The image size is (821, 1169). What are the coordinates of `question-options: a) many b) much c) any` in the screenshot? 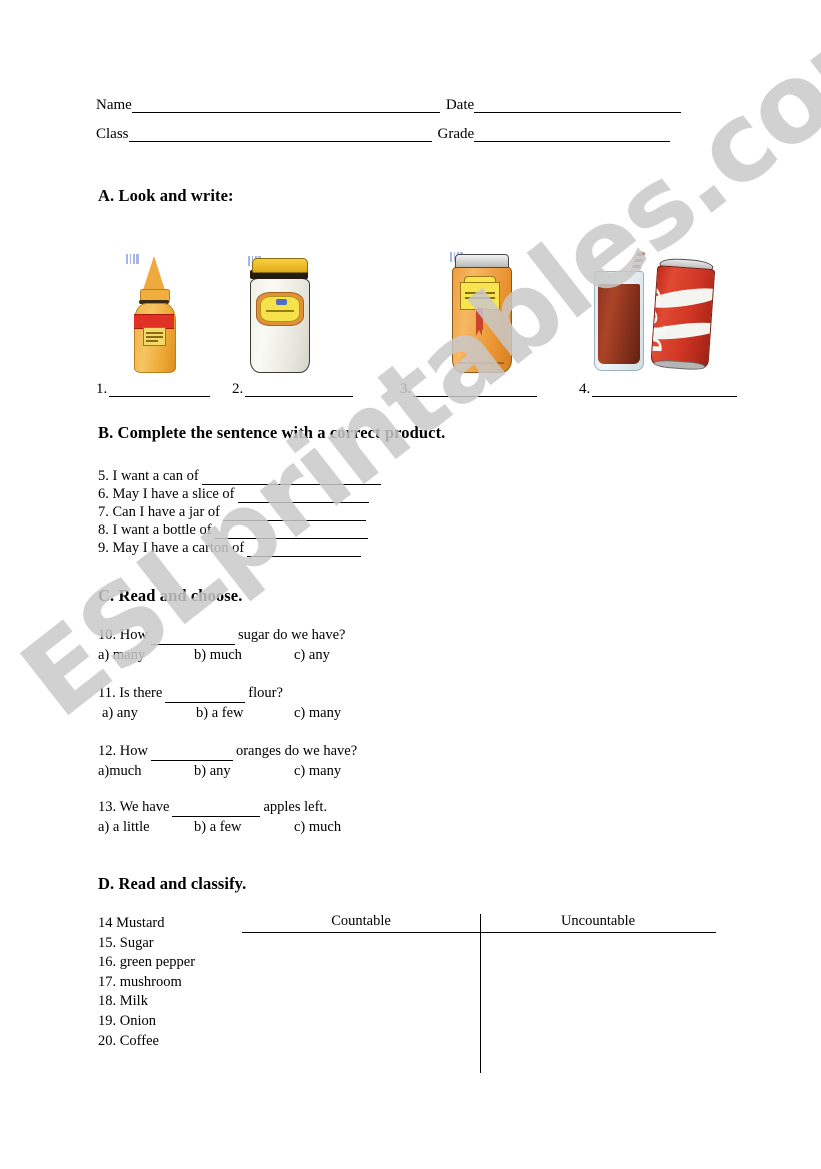 It's located at (308, 655).